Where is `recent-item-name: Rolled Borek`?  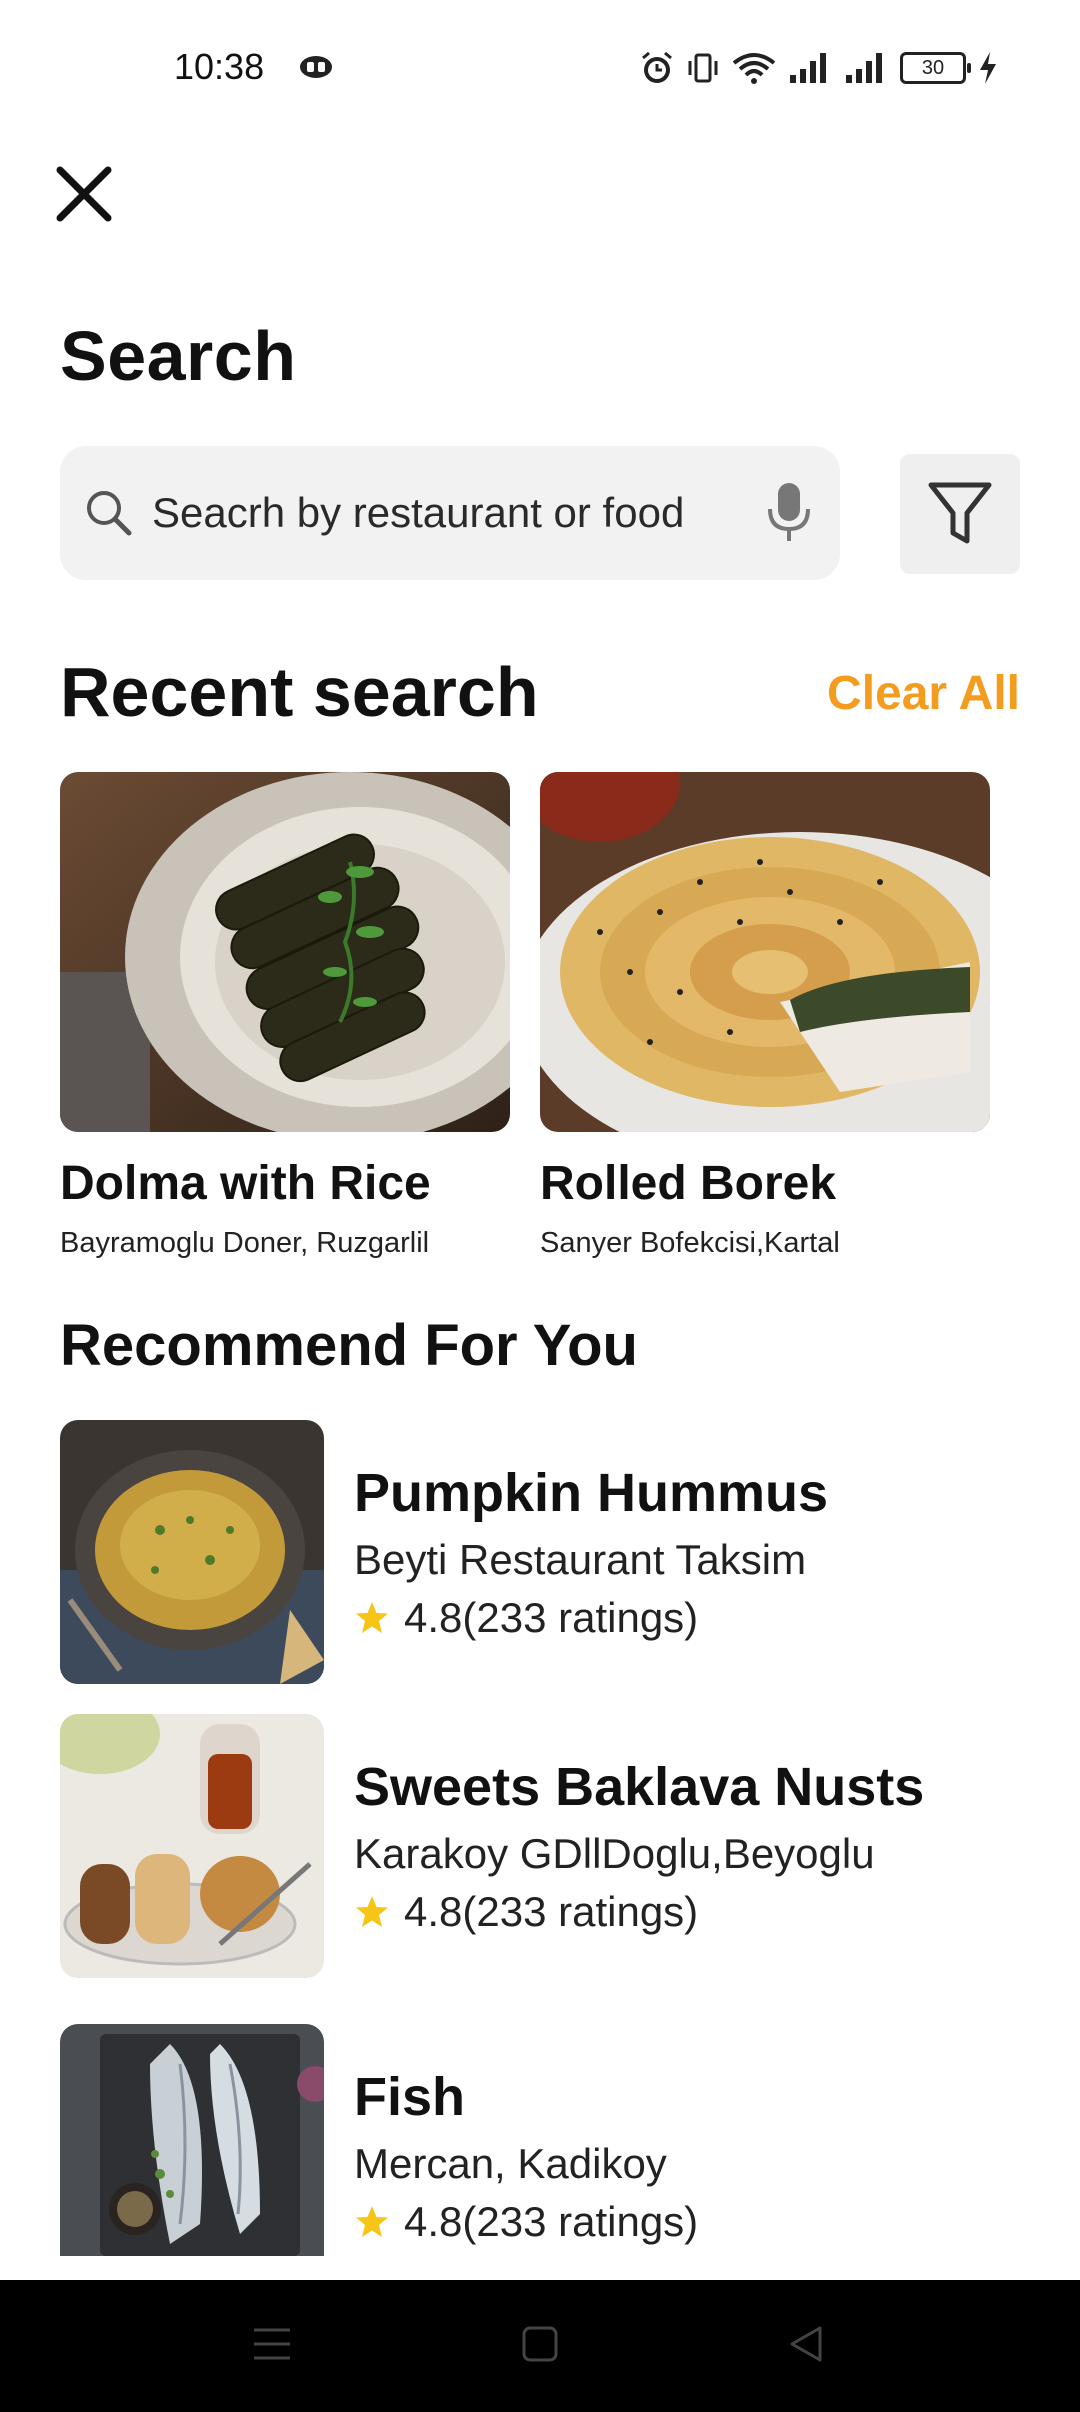
recent-item-name: Rolled Borek is located at coordinates (688, 1183).